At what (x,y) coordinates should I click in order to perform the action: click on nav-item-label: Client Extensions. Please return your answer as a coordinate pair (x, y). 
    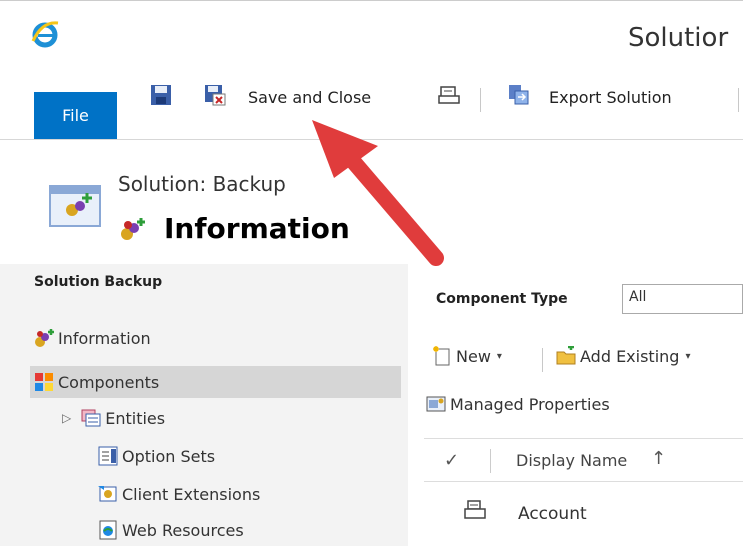
    Looking at the image, I should click on (191, 494).